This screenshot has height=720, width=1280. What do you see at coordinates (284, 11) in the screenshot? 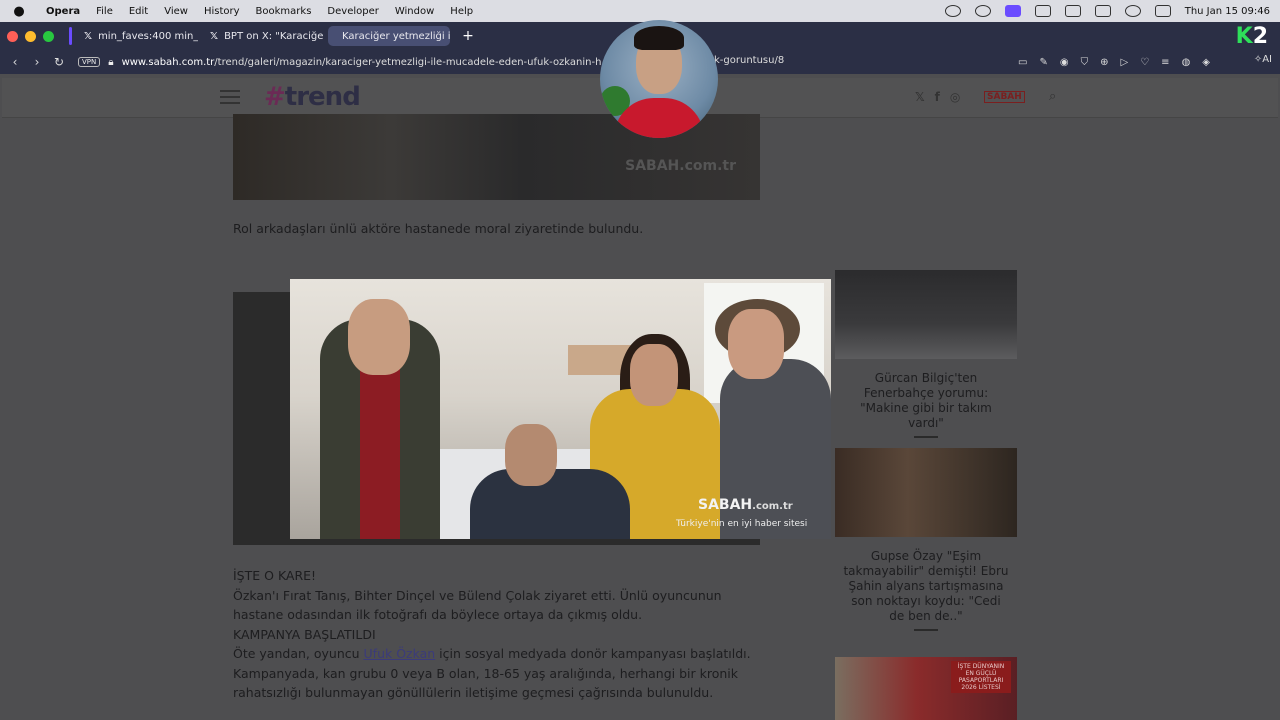
I see `menu-bookmarks: Bookmarks` at bounding box center [284, 11].